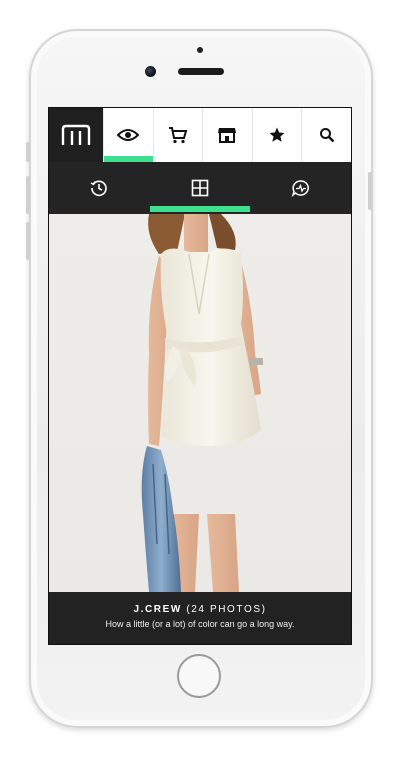 The height and width of the screenshot is (763, 403). What do you see at coordinates (157, 609) in the screenshot?
I see `caption-brand: J.CREW` at bounding box center [157, 609].